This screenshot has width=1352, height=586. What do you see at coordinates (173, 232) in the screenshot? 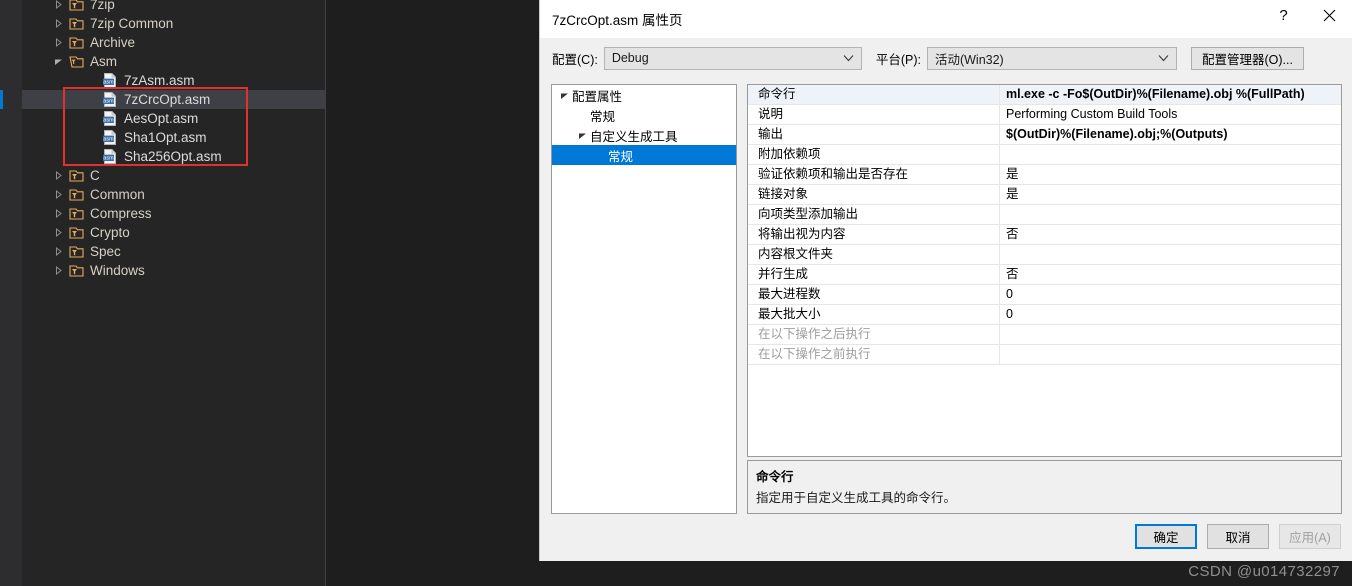
I see `tree-node-crypto: Crypto` at bounding box center [173, 232].